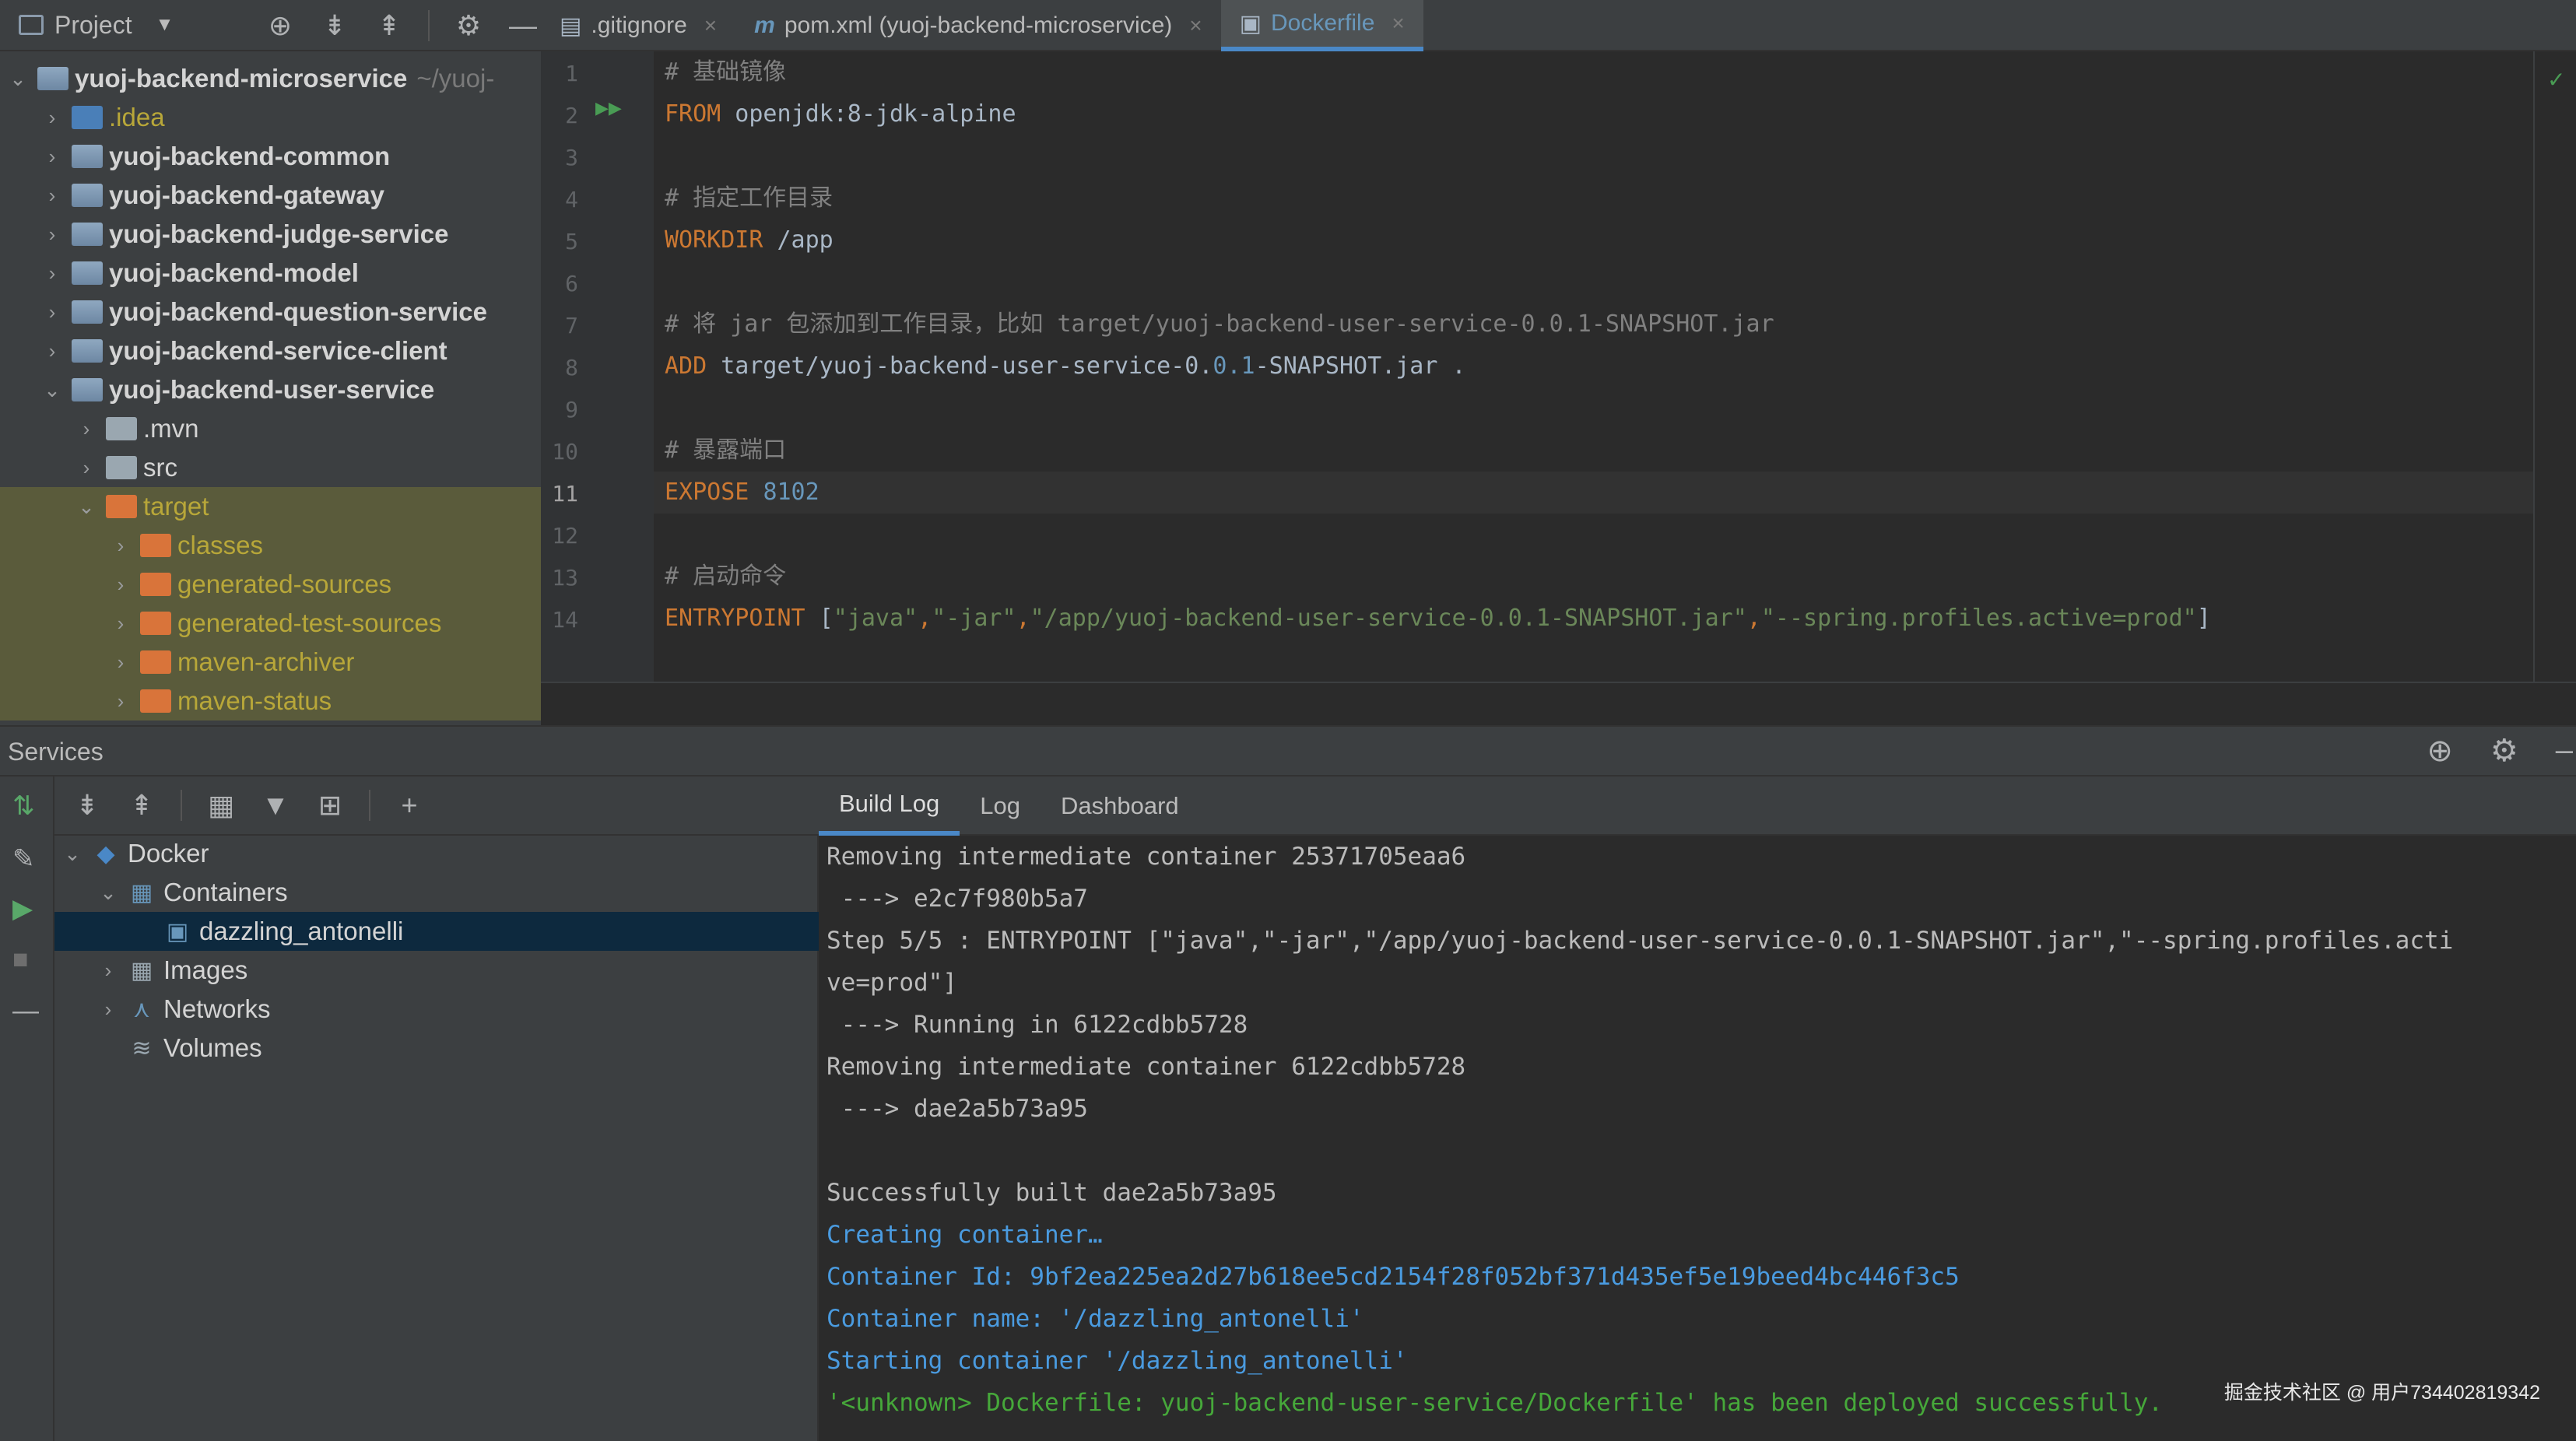 Image resolution: width=2576 pixels, height=1441 pixels. What do you see at coordinates (271, 350) in the screenshot?
I see `tree-item: › yuoj-backend-service-client` at bounding box center [271, 350].